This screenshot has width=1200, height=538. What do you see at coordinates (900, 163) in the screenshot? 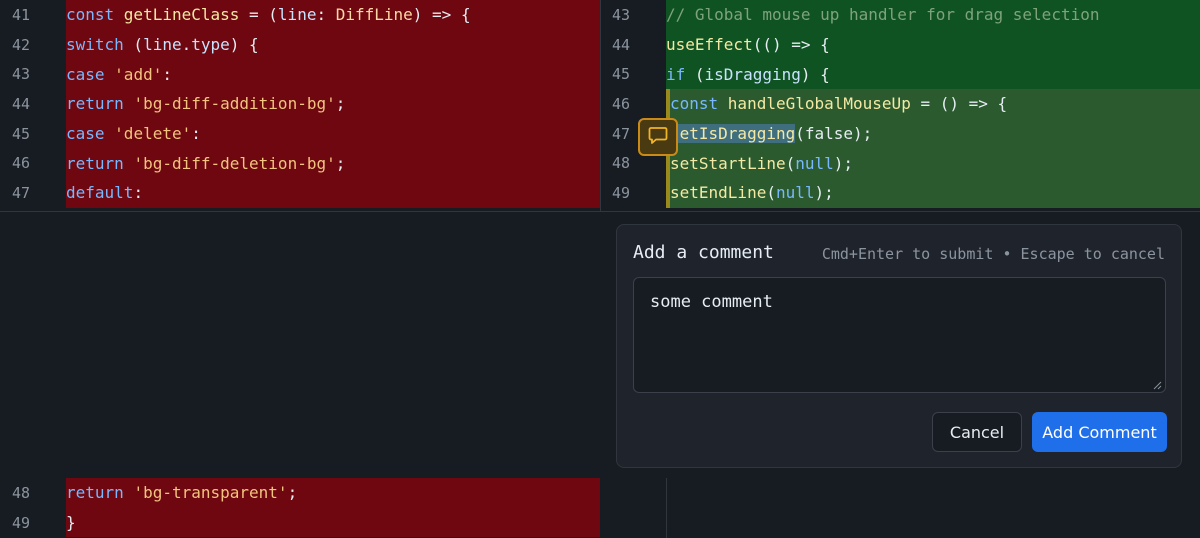
I see `diff-line: 48 setStartLine(null);` at bounding box center [900, 163].